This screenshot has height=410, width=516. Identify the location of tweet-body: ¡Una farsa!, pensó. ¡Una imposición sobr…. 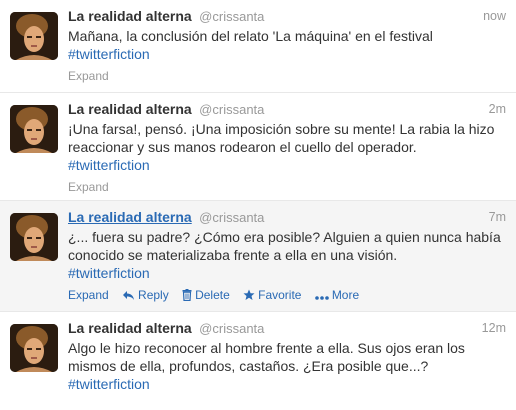
(281, 138).